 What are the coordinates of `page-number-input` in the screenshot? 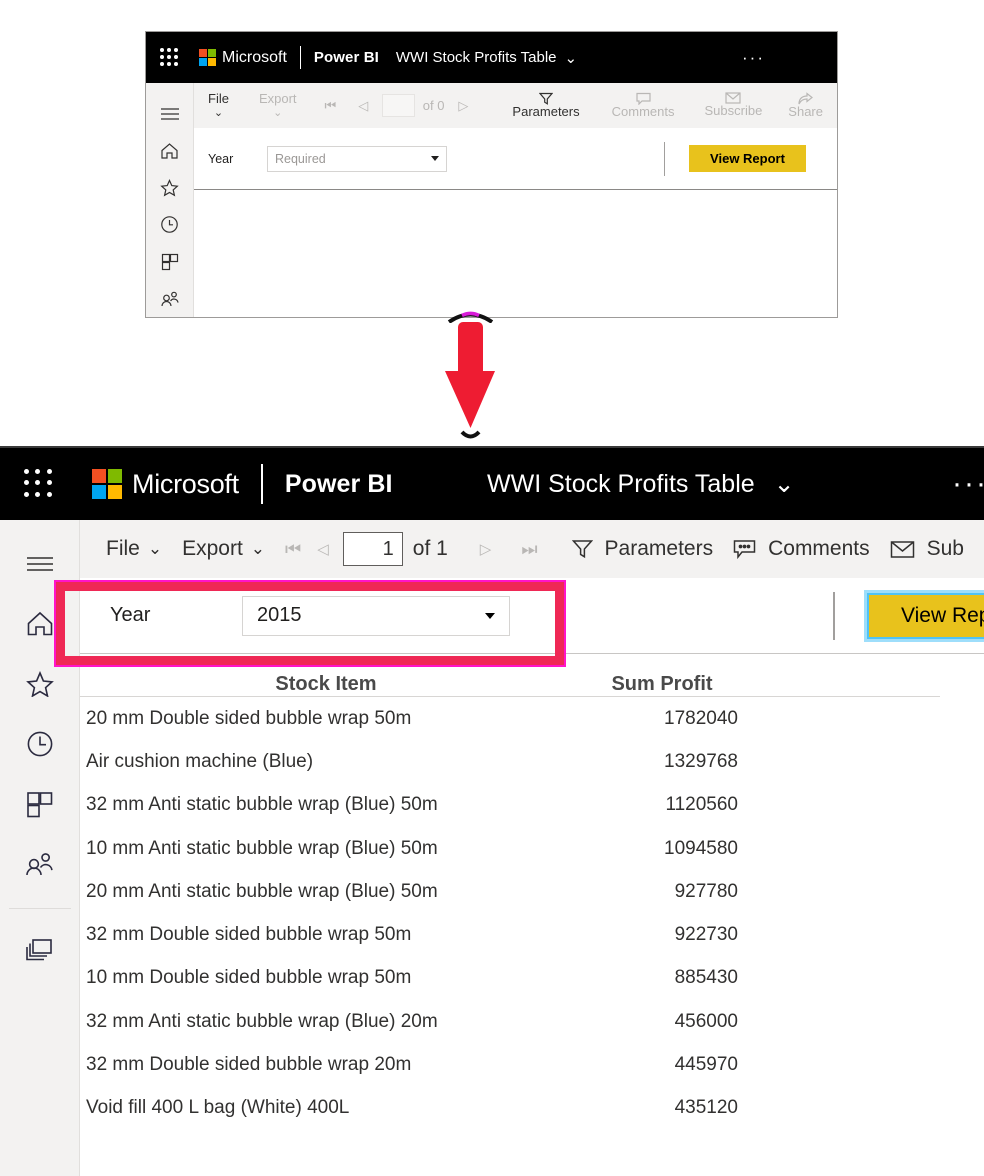 It's located at (398, 105).